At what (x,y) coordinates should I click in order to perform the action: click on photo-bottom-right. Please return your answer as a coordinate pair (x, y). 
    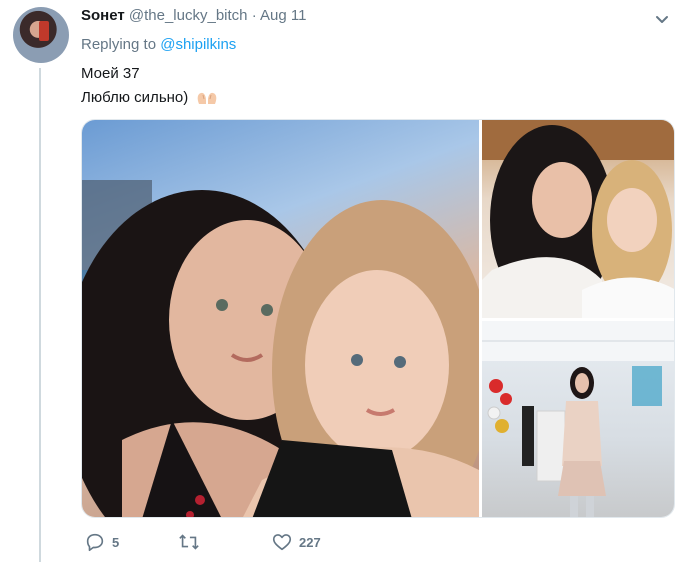
    Looking at the image, I should click on (578, 419).